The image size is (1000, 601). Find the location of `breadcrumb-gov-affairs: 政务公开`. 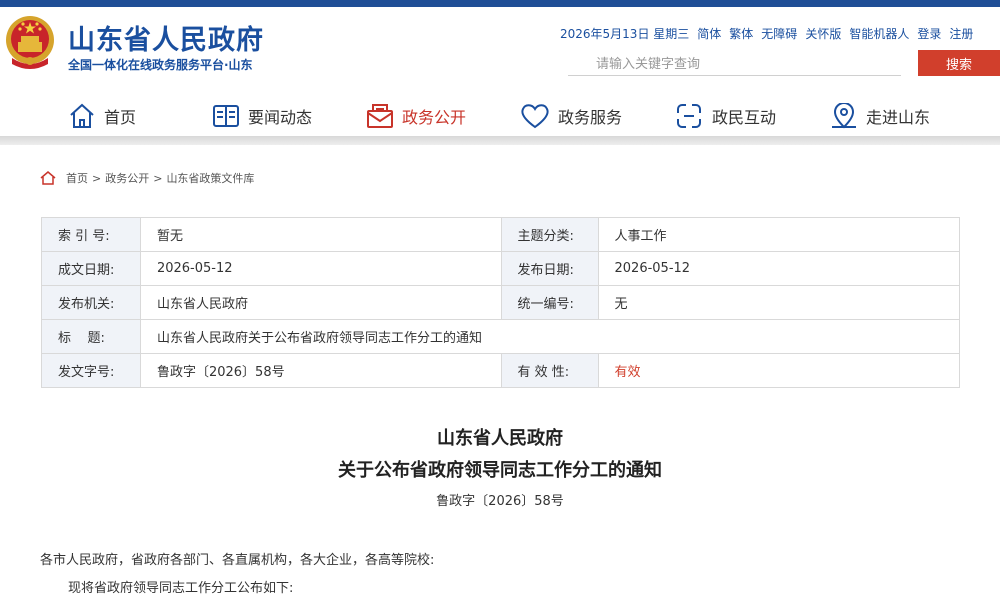

breadcrumb-gov-affairs: 政务公开 is located at coordinates (127, 178).